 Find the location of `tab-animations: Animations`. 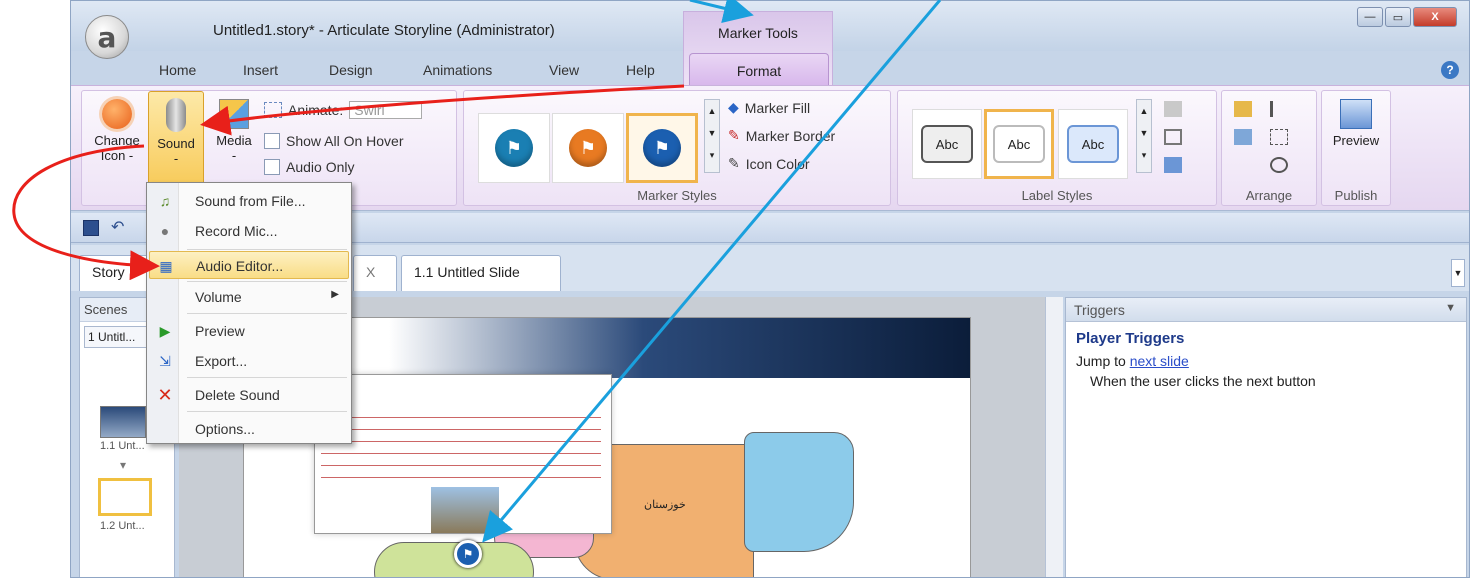

tab-animations: Animations is located at coordinates (457, 70).